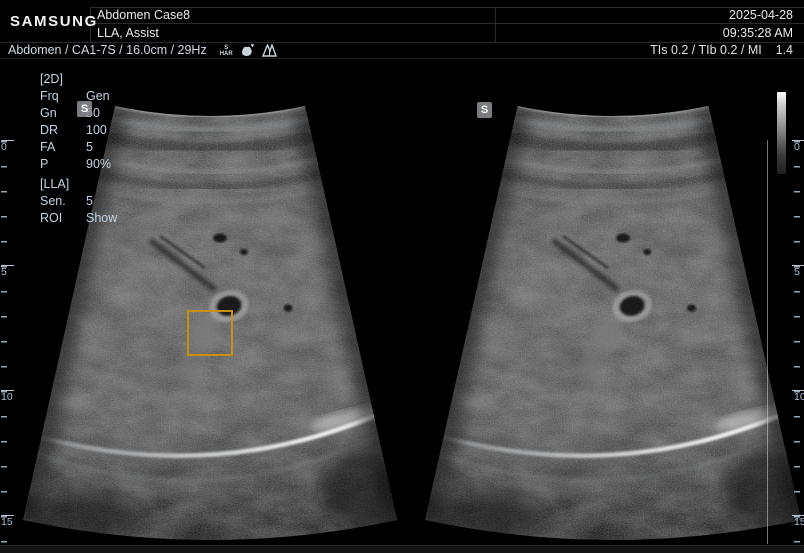 The width and height of the screenshot is (804, 553). I want to click on orientation-marker-left: S, so click(84, 109).